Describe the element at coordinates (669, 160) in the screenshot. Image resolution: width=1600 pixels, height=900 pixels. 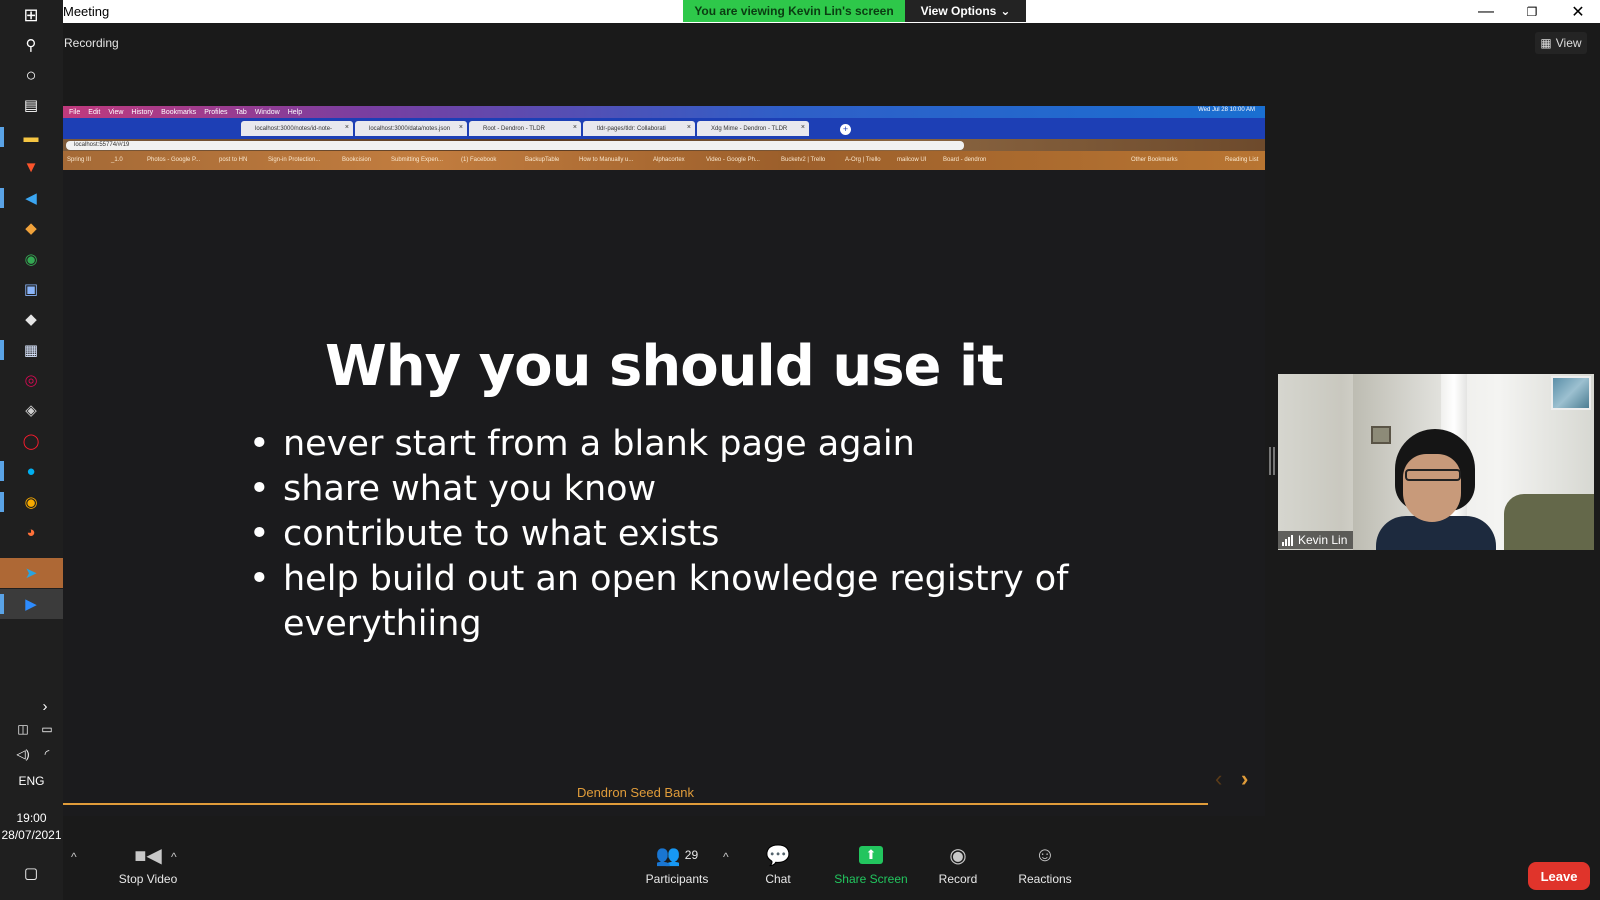
I see `bookmark-item: Alphacortex` at that location.